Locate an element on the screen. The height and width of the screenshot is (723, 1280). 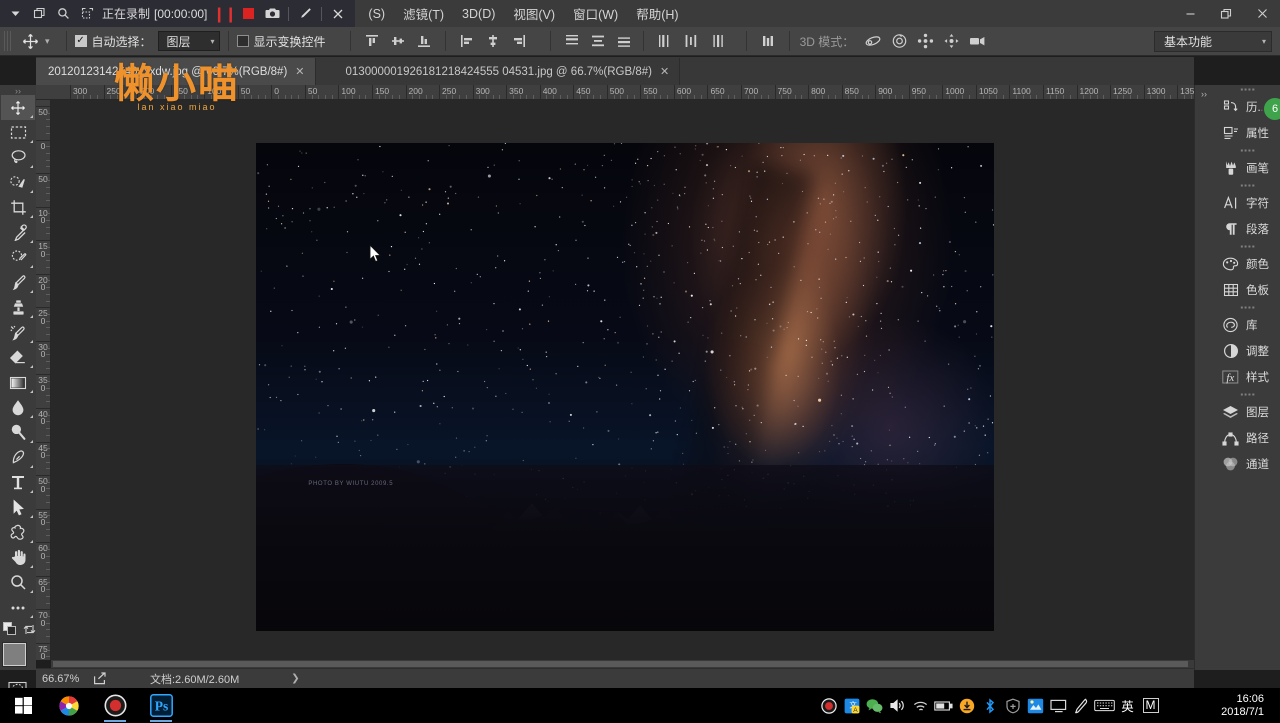
distribute-horizontal-centers-icon is located at coordinates (691, 41).